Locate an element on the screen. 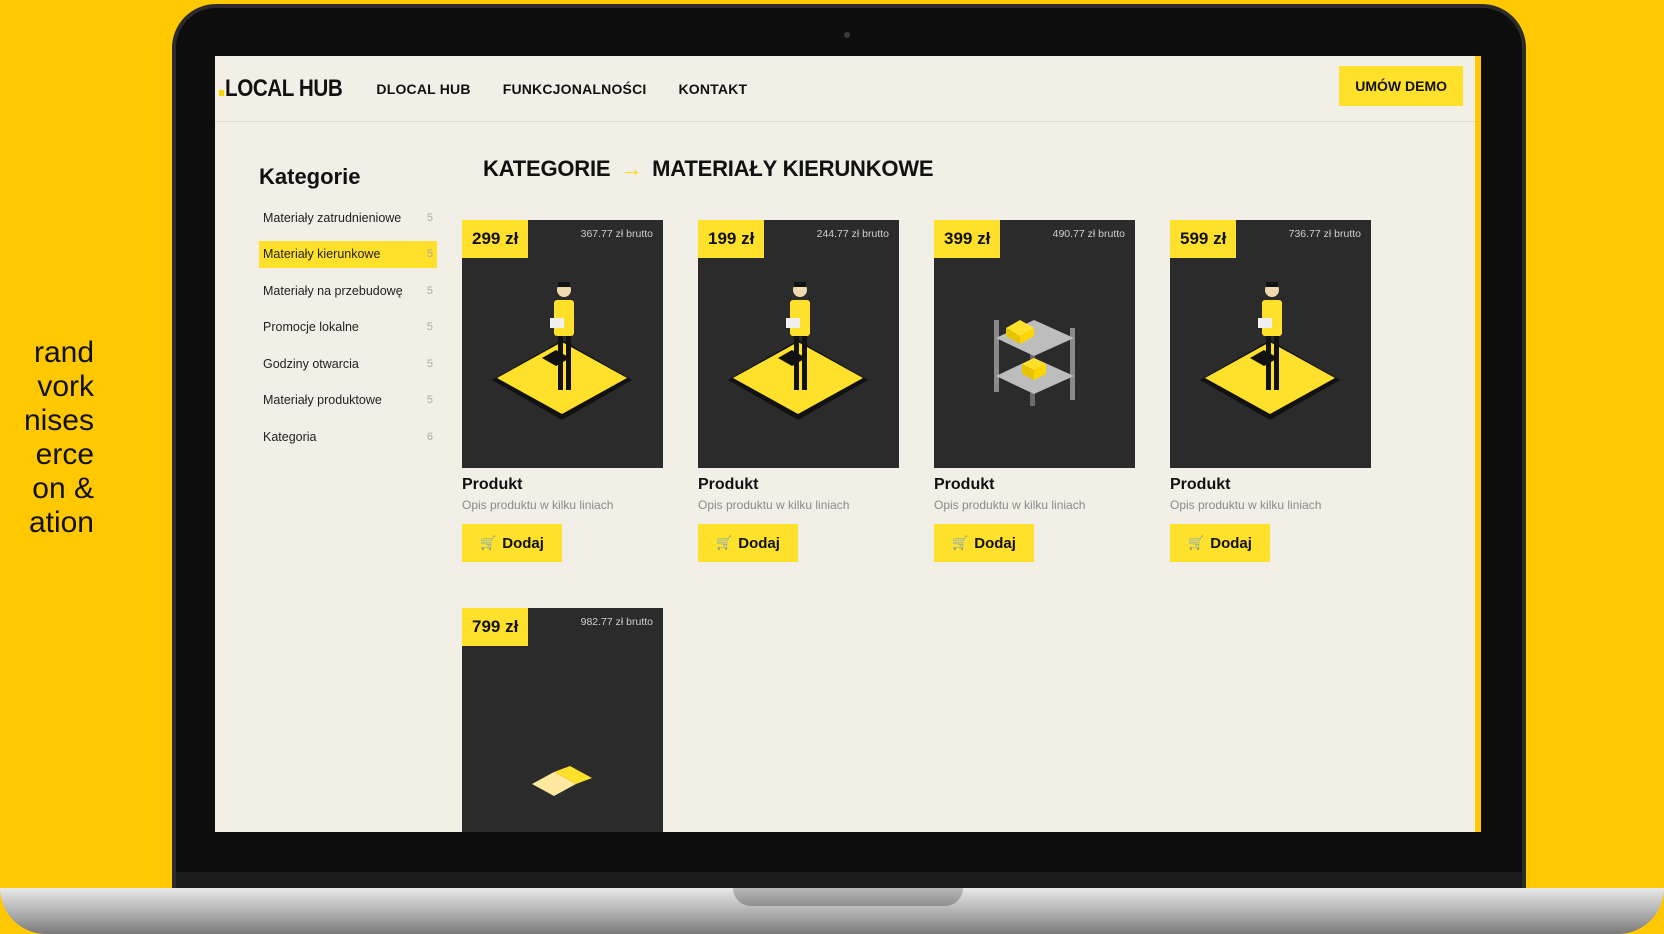  category-label: Promocje lokalne is located at coordinates (311, 327).